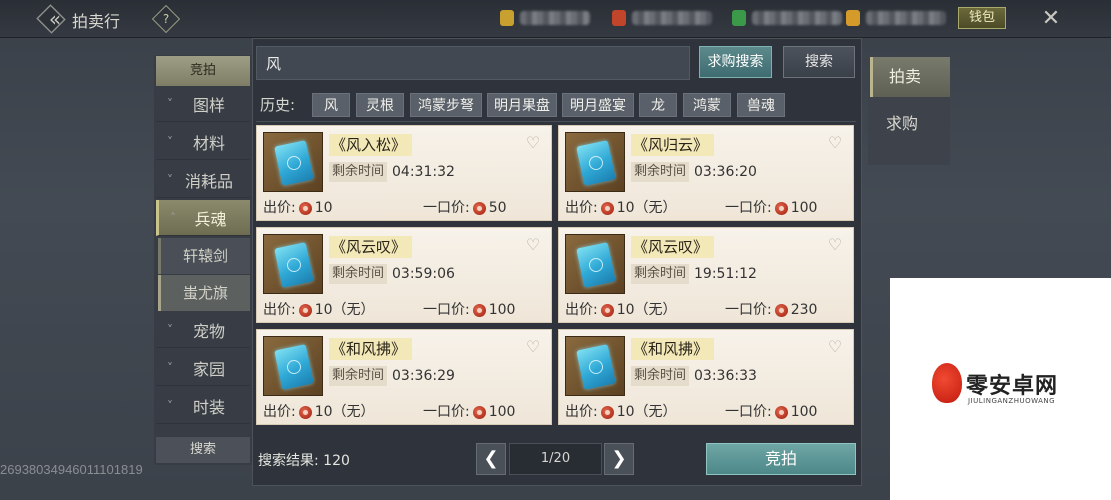 The height and width of the screenshot is (500, 1111). What do you see at coordinates (598, 105) in the screenshot?
I see `history-chip: 明月盛宴` at bounding box center [598, 105].